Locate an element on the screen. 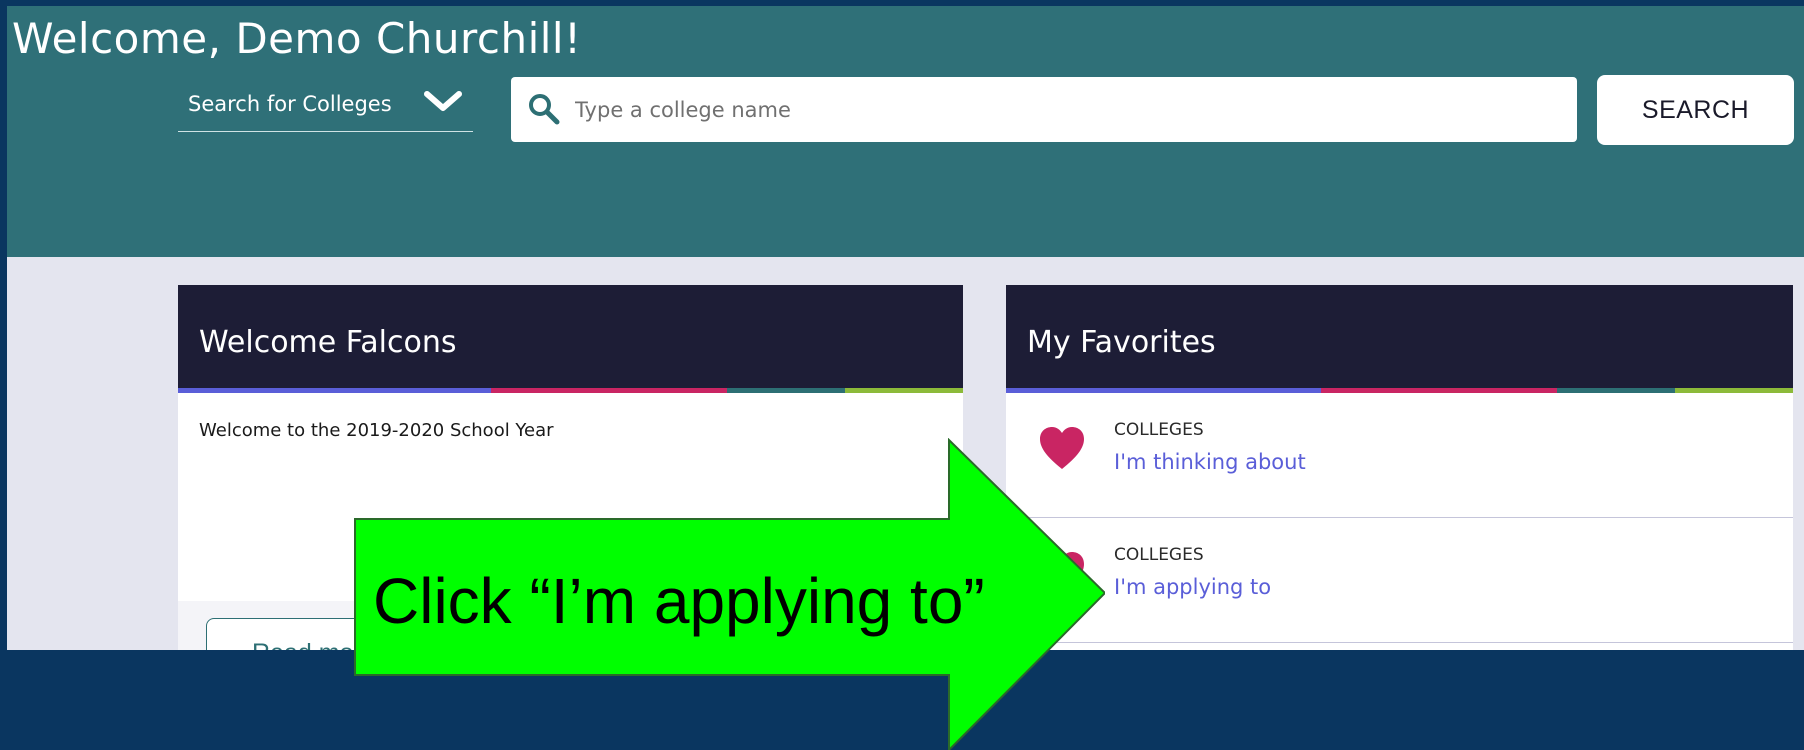 This screenshot has height=750, width=1804. welcome-heading: Welcome, Demo Churchill! is located at coordinates (297, 38).